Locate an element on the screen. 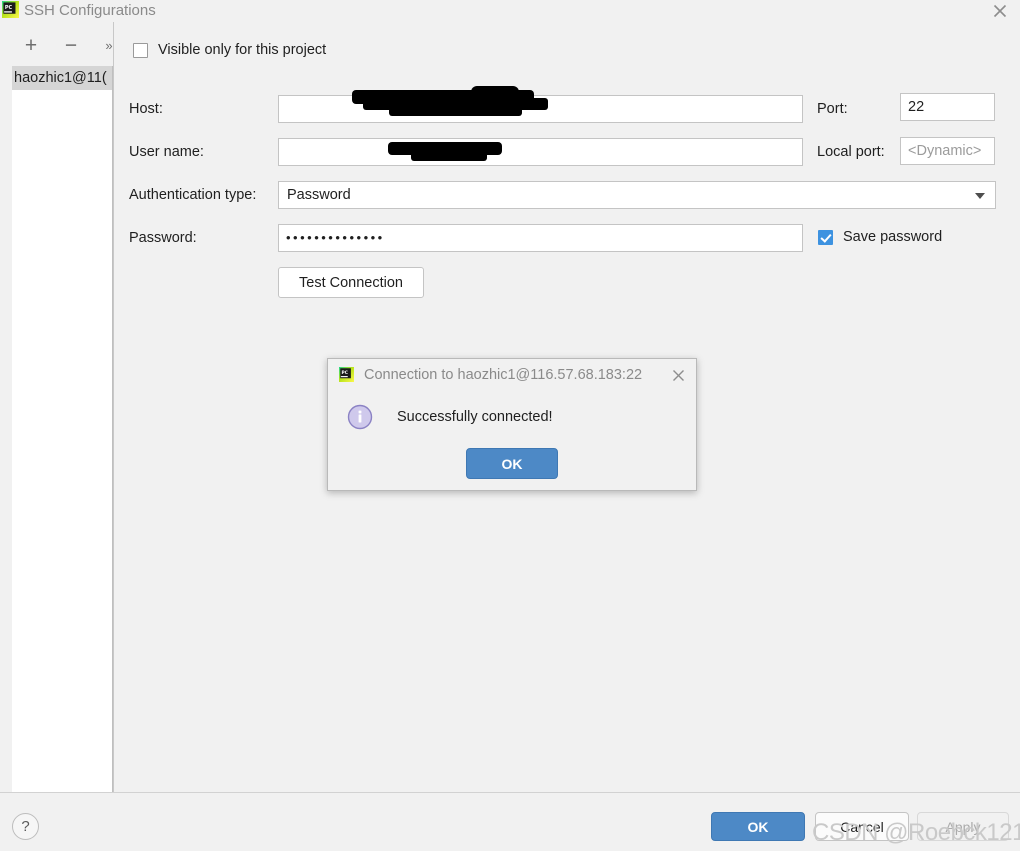  remove-configuration-button: − is located at coordinates (71, 45).